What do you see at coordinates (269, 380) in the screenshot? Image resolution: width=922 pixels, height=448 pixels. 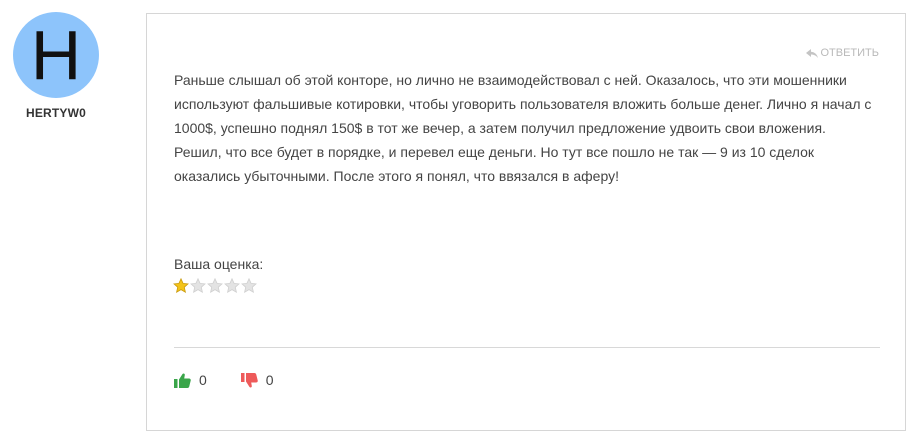 I see `dislike-count: 0` at bounding box center [269, 380].